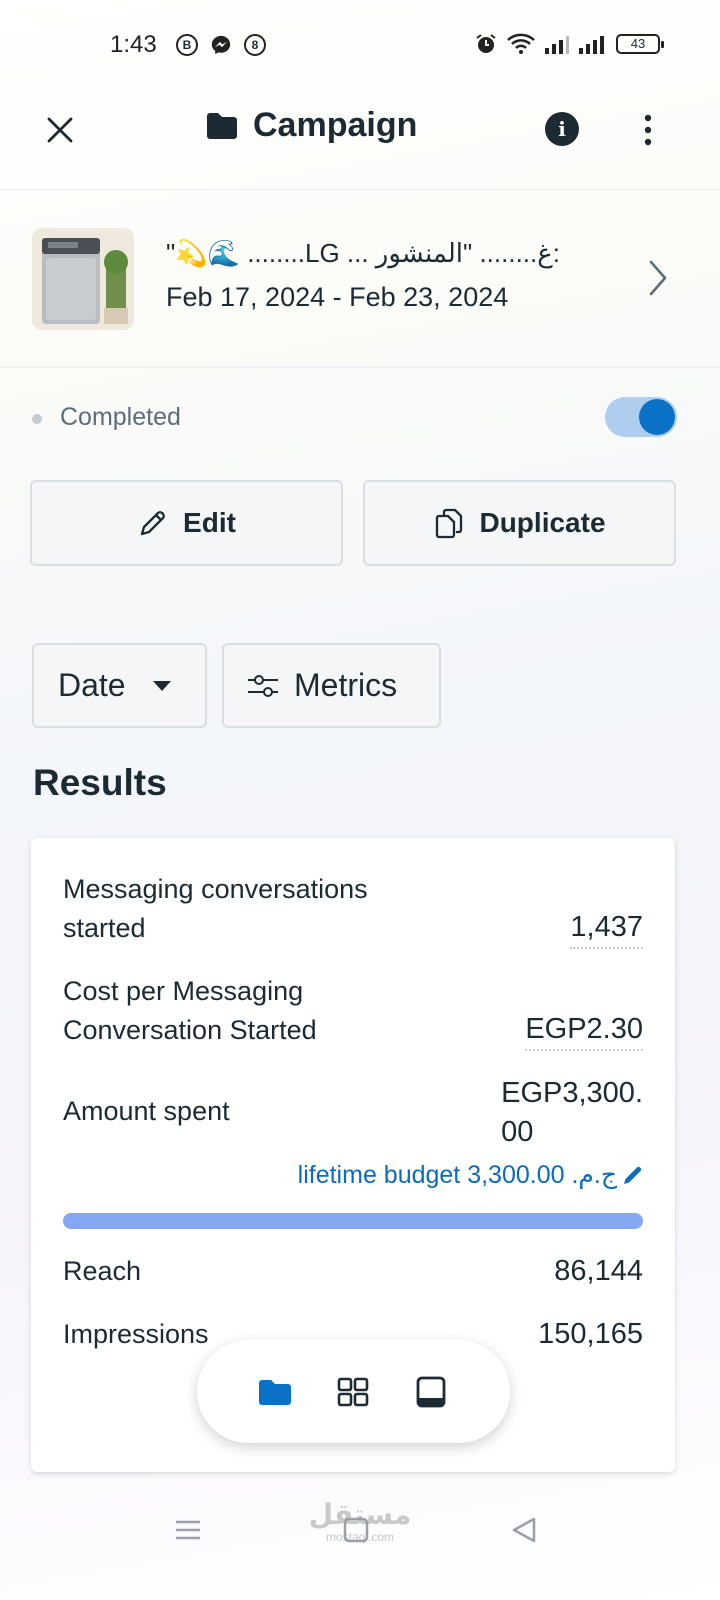 This screenshot has height=1600, width=720. What do you see at coordinates (136, 1334) in the screenshot?
I see `metric-label-impressions: Impressions` at bounding box center [136, 1334].